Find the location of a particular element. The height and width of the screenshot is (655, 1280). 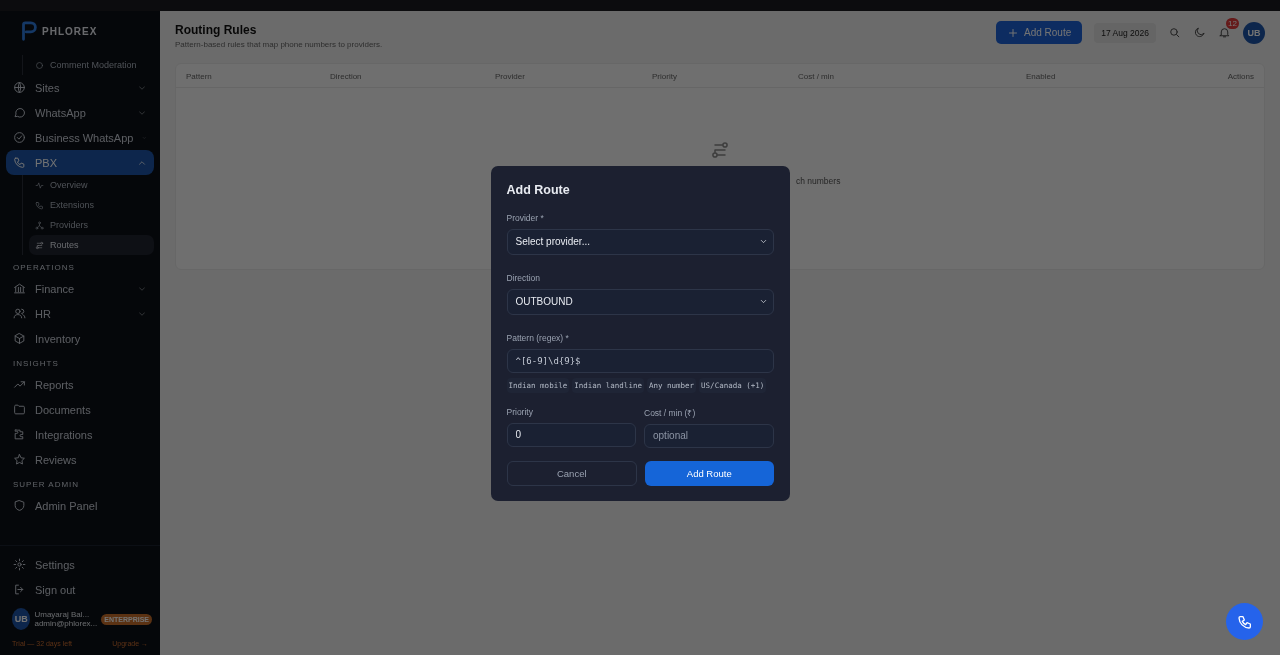

sidebar-item: HR is located at coordinates (80, 313).